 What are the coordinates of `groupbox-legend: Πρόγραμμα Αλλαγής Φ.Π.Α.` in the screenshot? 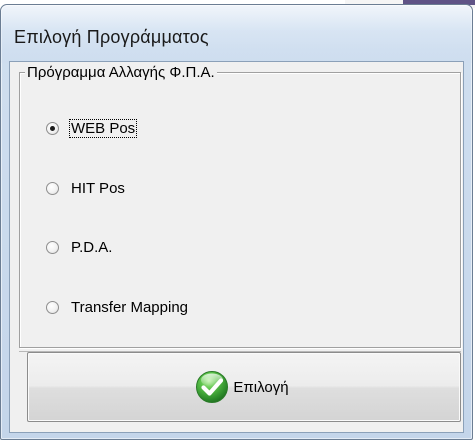 It's located at (121, 72).